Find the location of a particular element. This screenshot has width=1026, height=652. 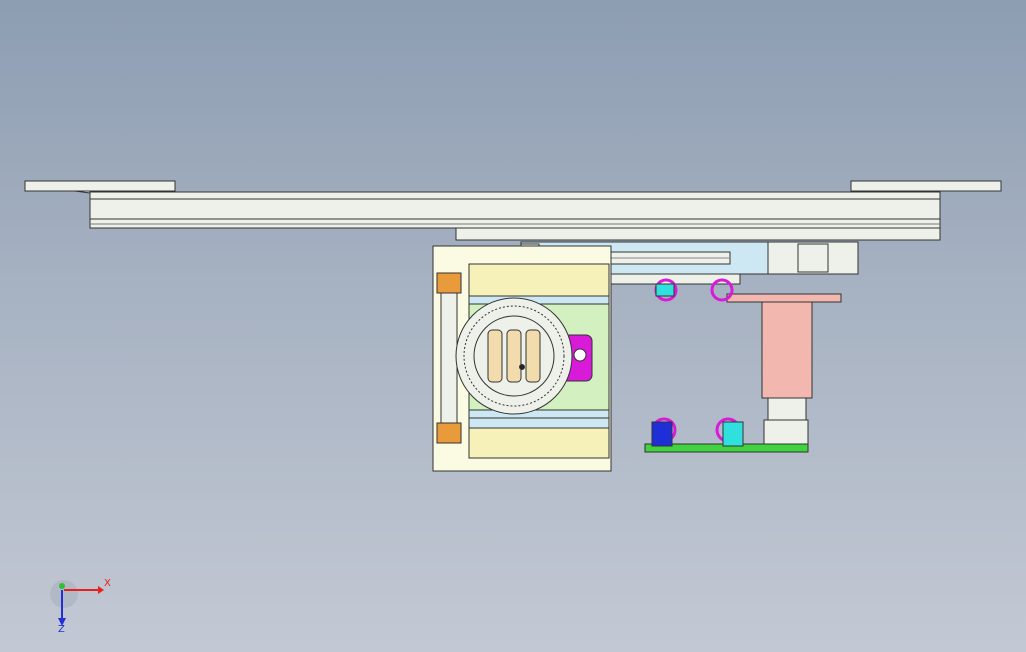

rail-right-flange is located at coordinates (926, 186).